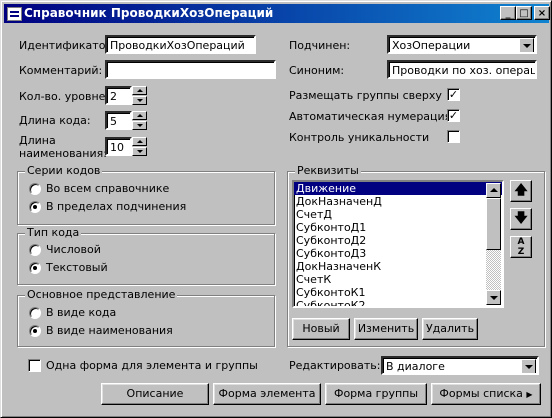  Describe the element at coordinates (152, 365) in the screenshot. I see `one-form-label: Одна форма для элемента и группы` at that location.